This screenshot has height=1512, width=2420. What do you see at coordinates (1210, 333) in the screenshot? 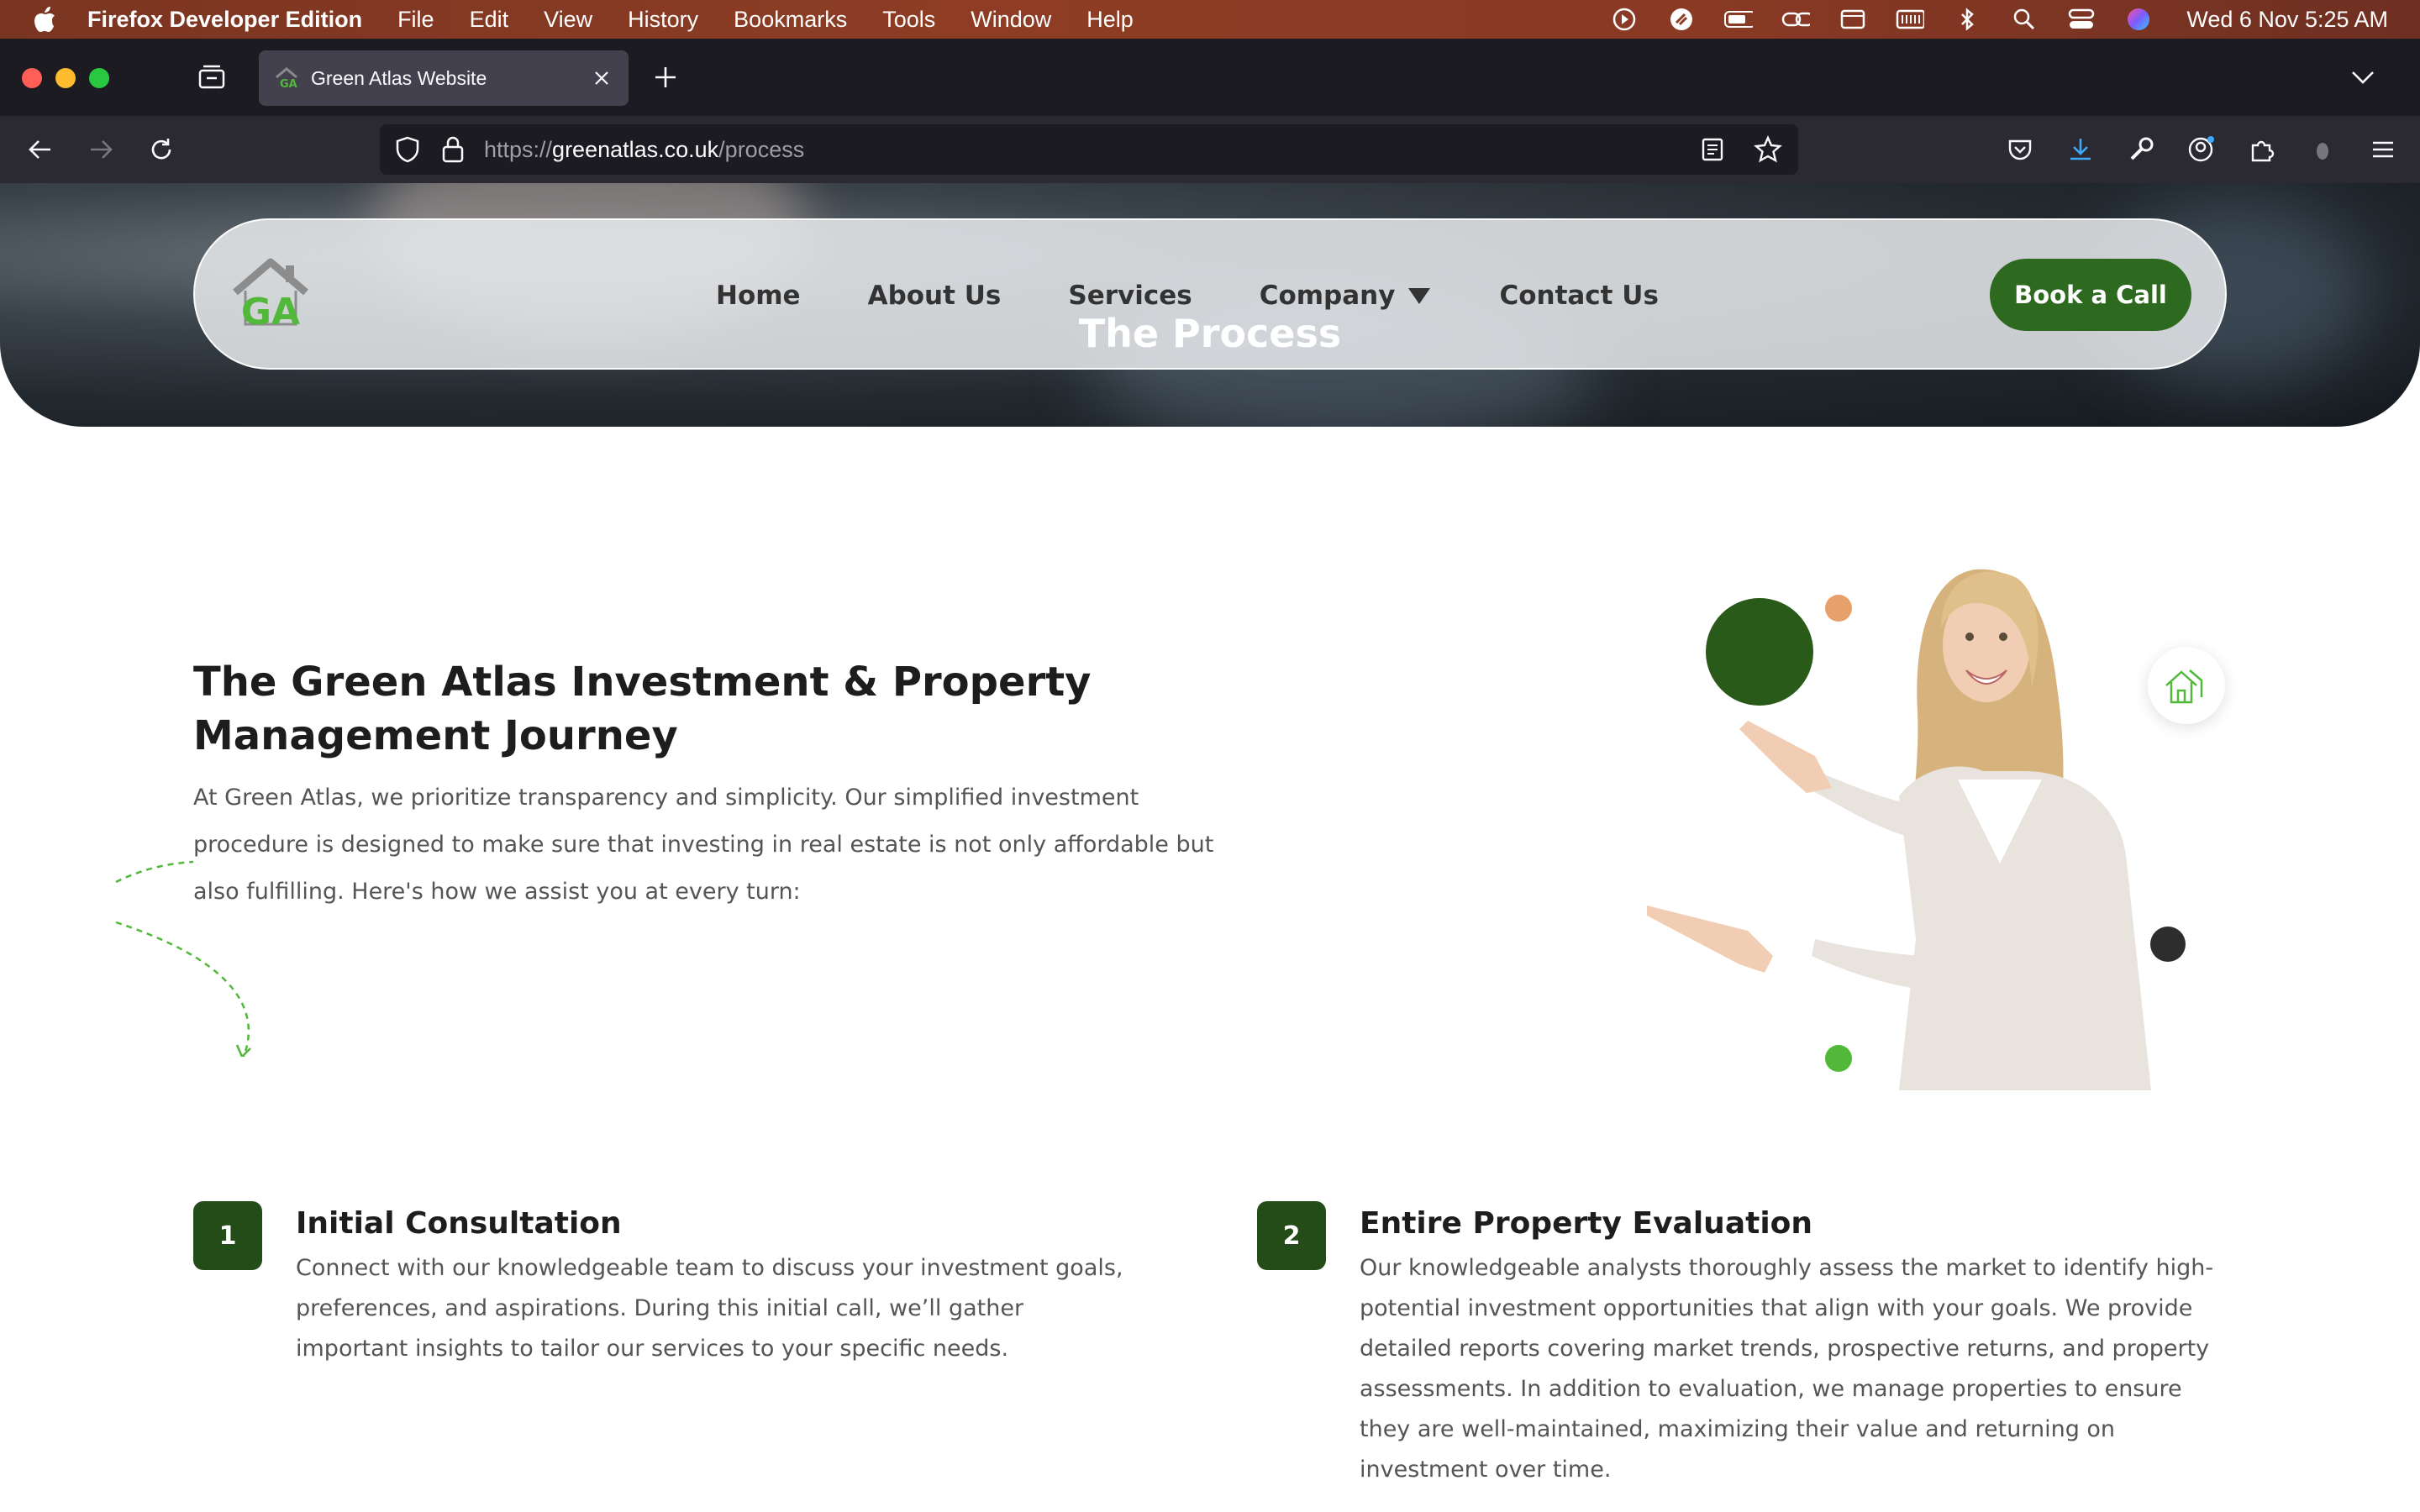
I see `hero-title: The Process` at bounding box center [1210, 333].